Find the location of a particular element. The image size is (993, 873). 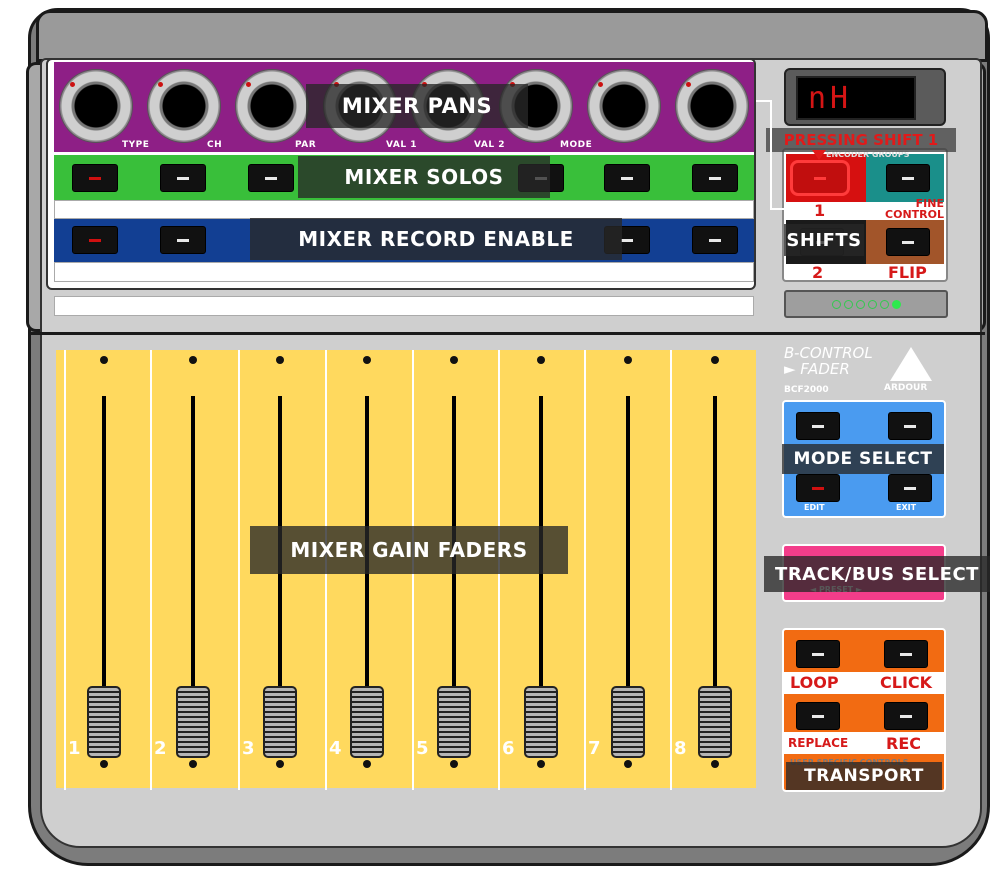

fader-number-8: 8 is located at coordinates (680, 748).